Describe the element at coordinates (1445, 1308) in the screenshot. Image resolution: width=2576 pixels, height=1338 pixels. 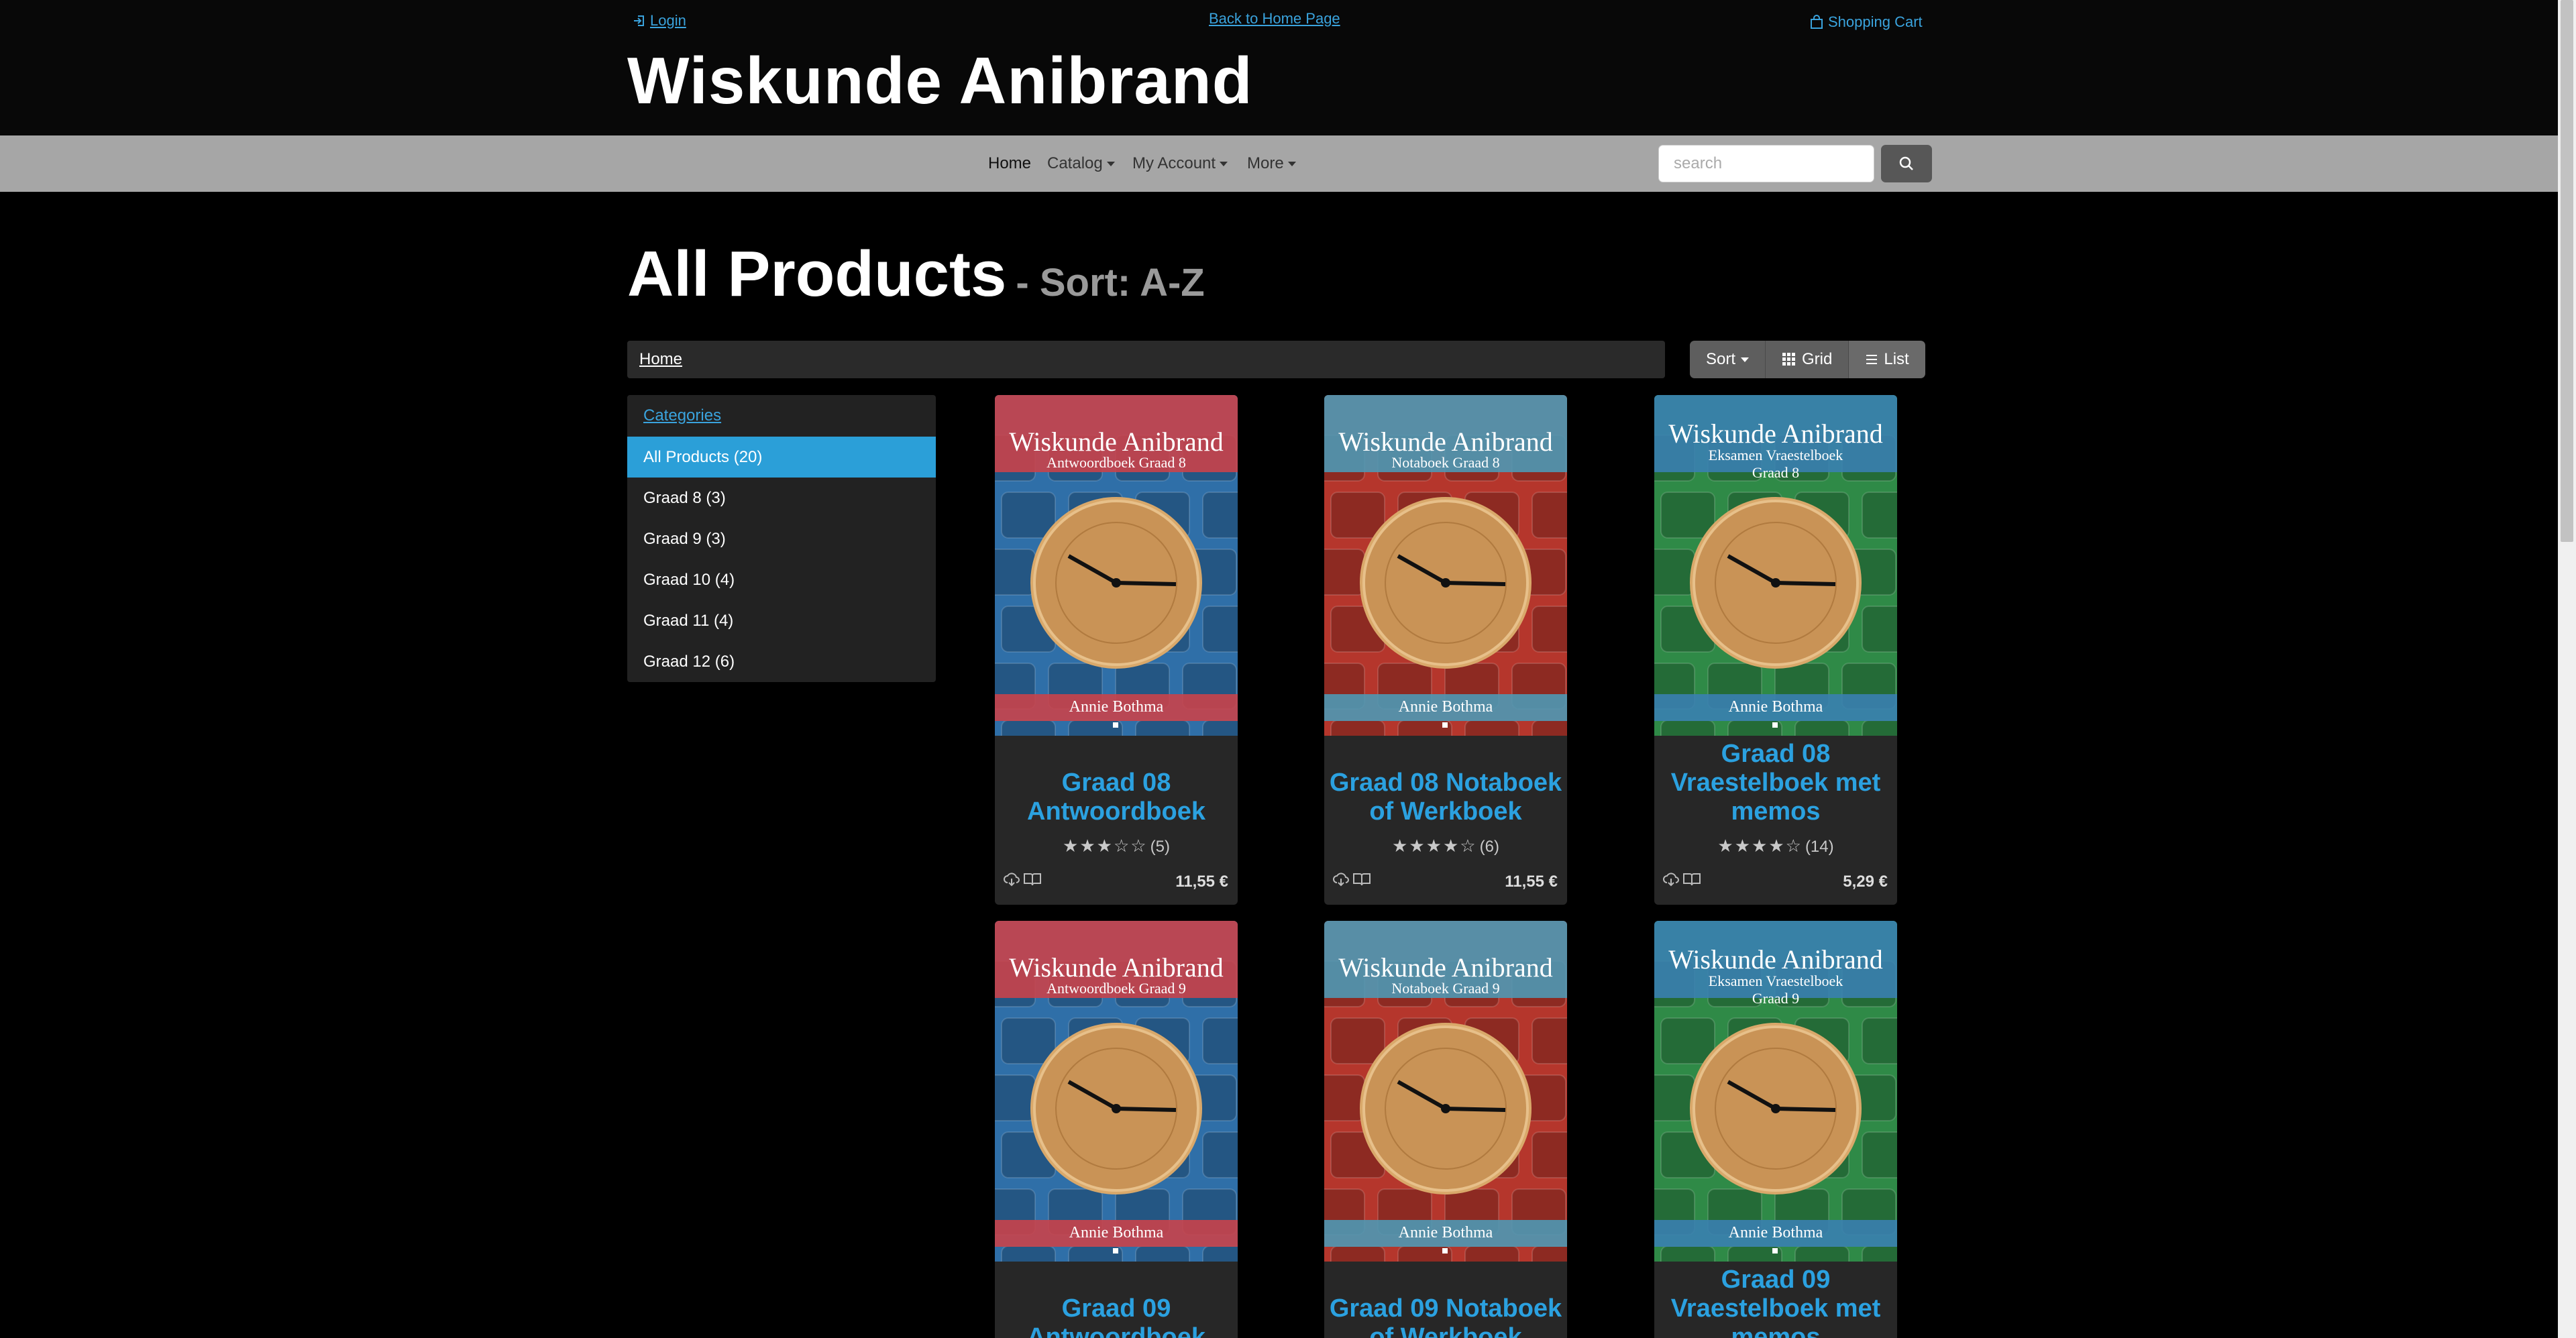
I see `product-title-link: Graad 09 Notaboek` at that location.